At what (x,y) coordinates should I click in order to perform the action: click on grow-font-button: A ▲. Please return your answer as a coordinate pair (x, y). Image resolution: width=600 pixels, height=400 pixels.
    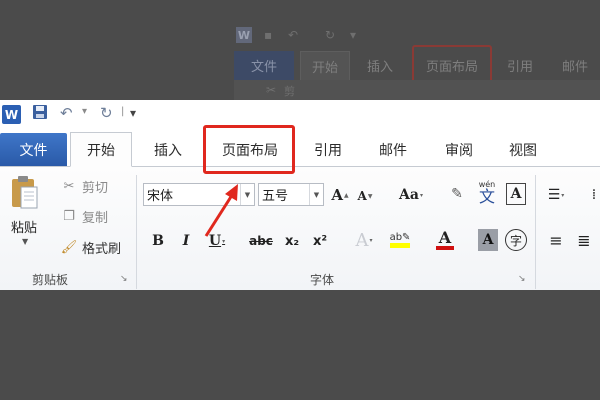
    Looking at the image, I should click on (340, 195).